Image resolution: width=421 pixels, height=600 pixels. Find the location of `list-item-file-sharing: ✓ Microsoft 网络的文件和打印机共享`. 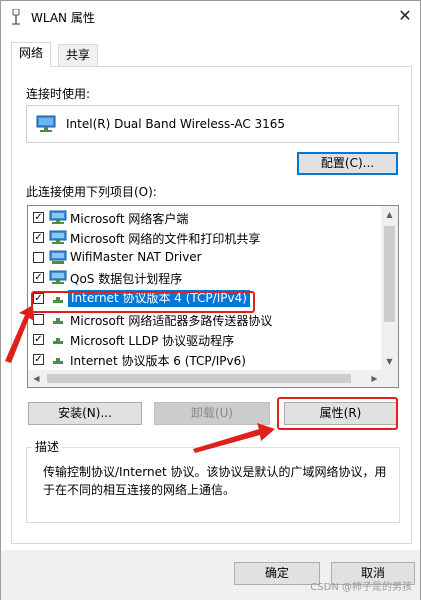

list-item-file-sharing: ✓ Microsoft 网络的文件和打印机共享 is located at coordinates (205, 238).